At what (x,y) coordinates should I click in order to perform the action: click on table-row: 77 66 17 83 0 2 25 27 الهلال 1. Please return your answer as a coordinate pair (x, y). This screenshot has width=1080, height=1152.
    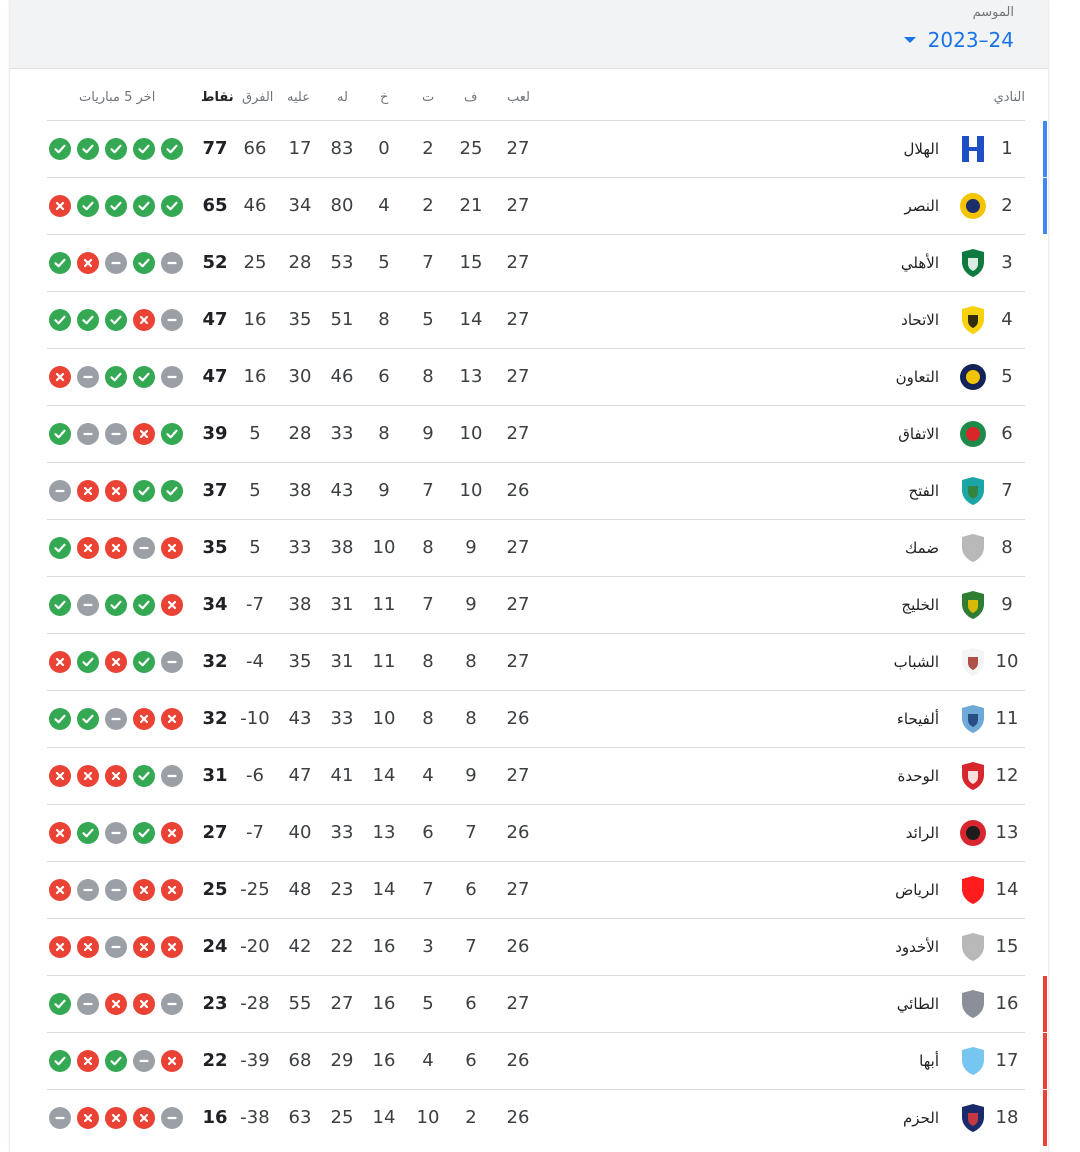
    Looking at the image, I should click on (547, 148).